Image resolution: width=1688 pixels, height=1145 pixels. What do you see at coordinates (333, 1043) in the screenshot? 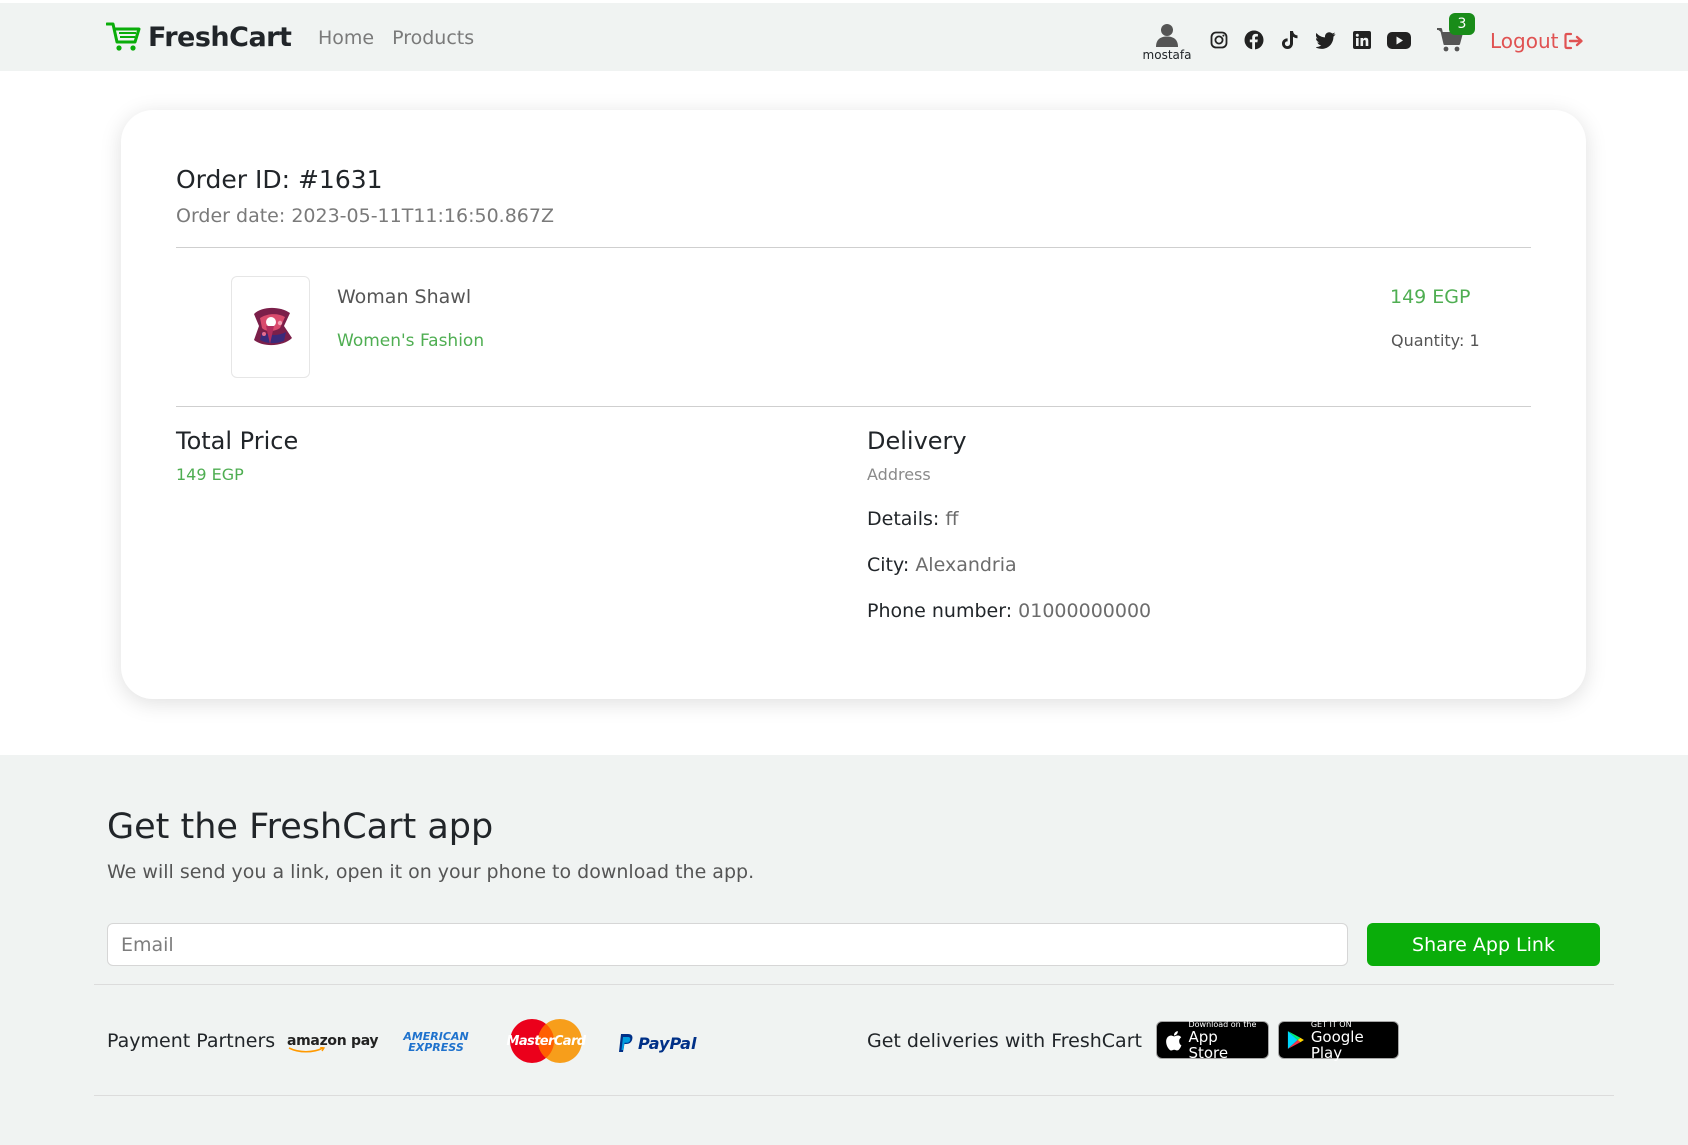
I see `amazon-pay-logo: amazon pay` at bounding box center [333, 1043].